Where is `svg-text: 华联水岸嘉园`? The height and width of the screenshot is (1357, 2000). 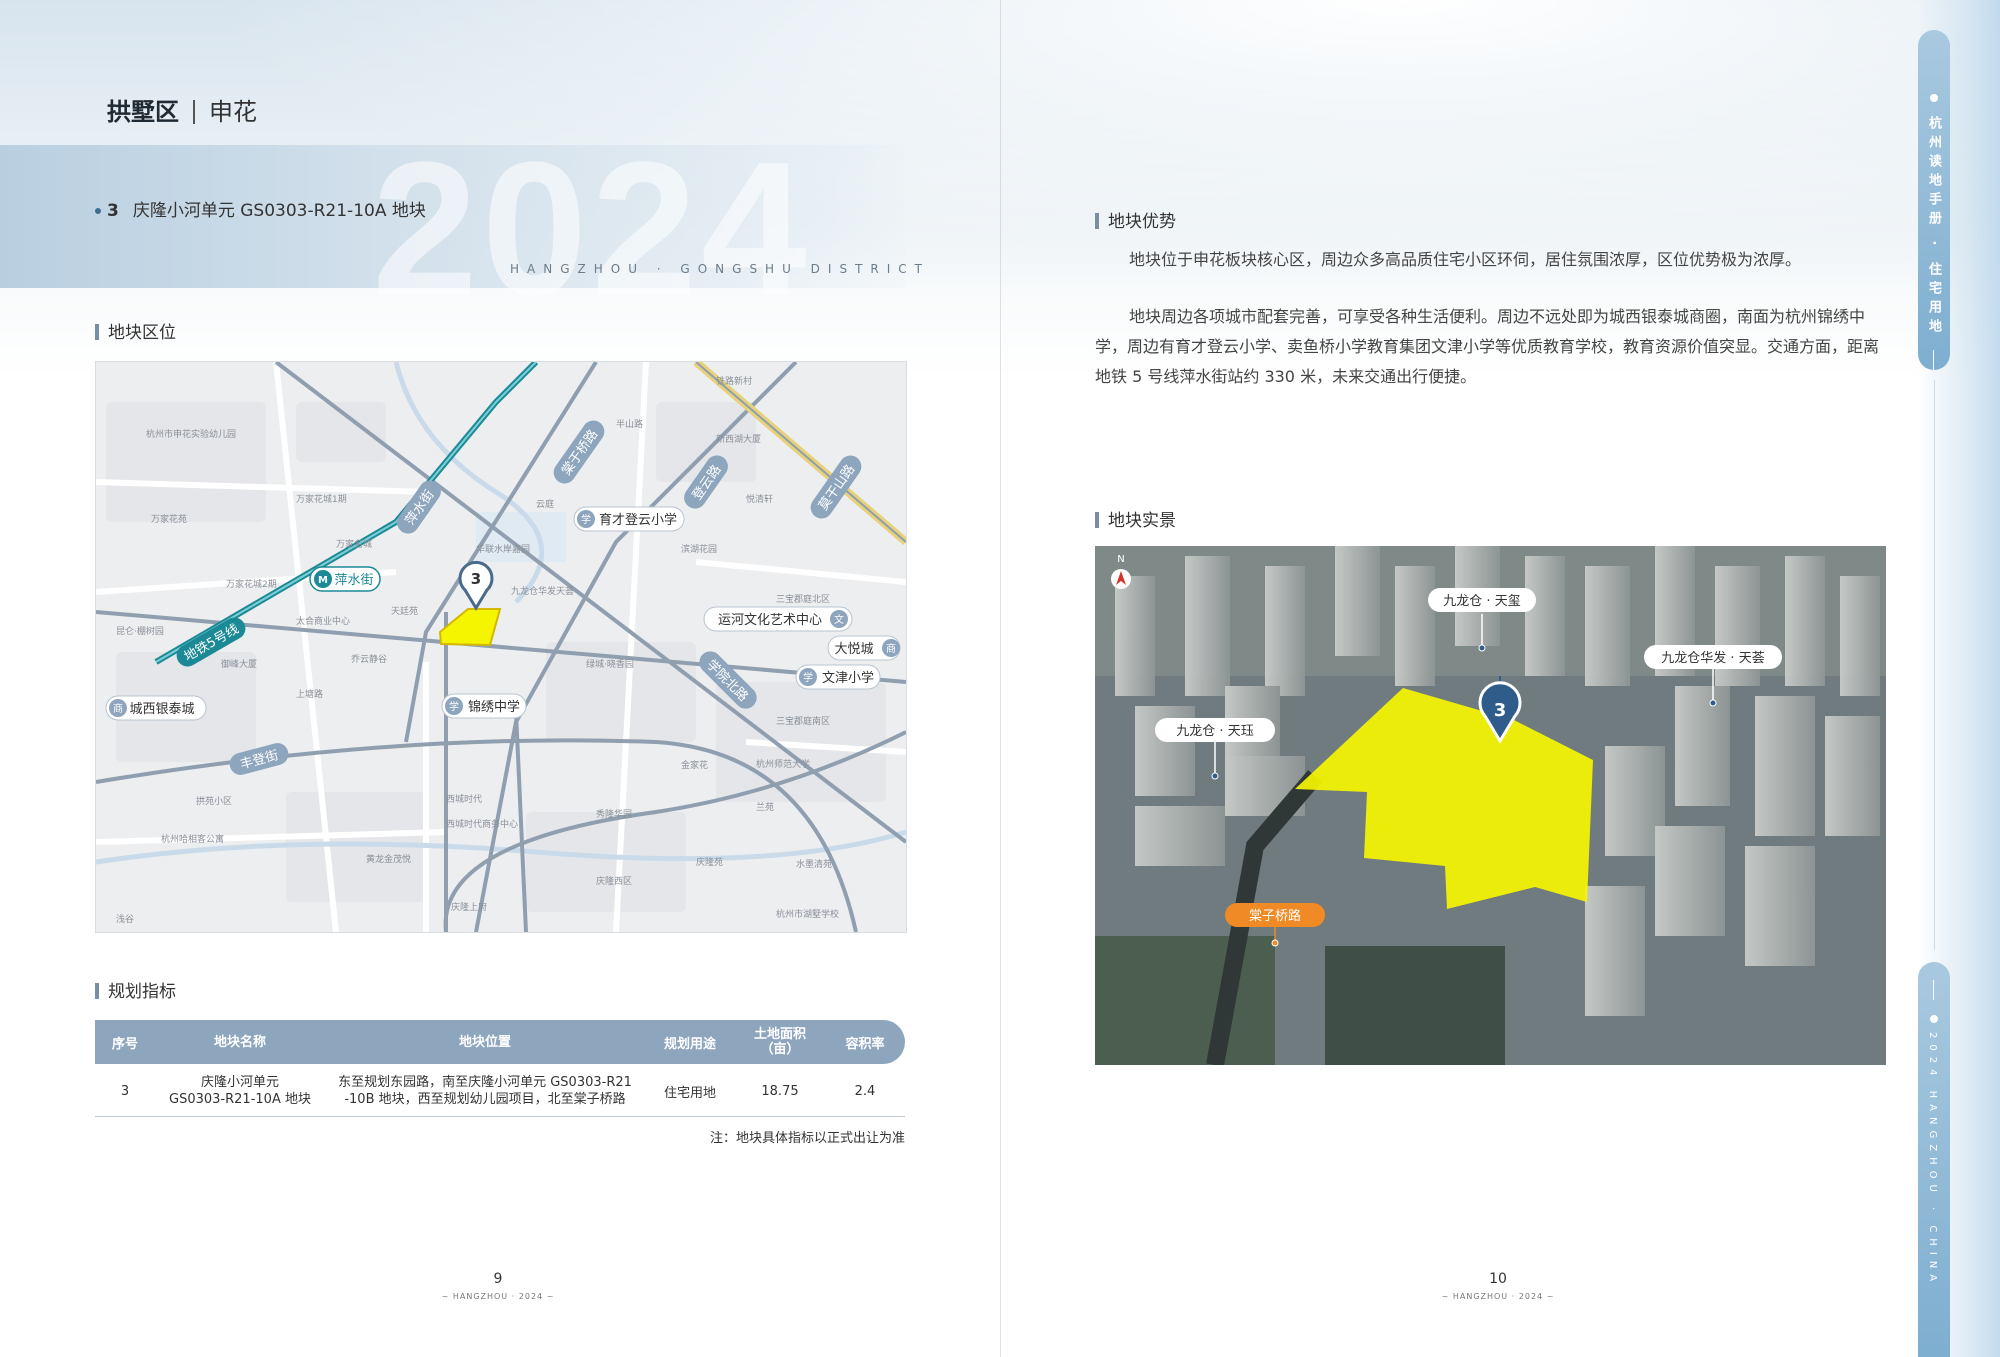
svg-text: 华联水岸嘉园 is located at coordinates (503, 549).